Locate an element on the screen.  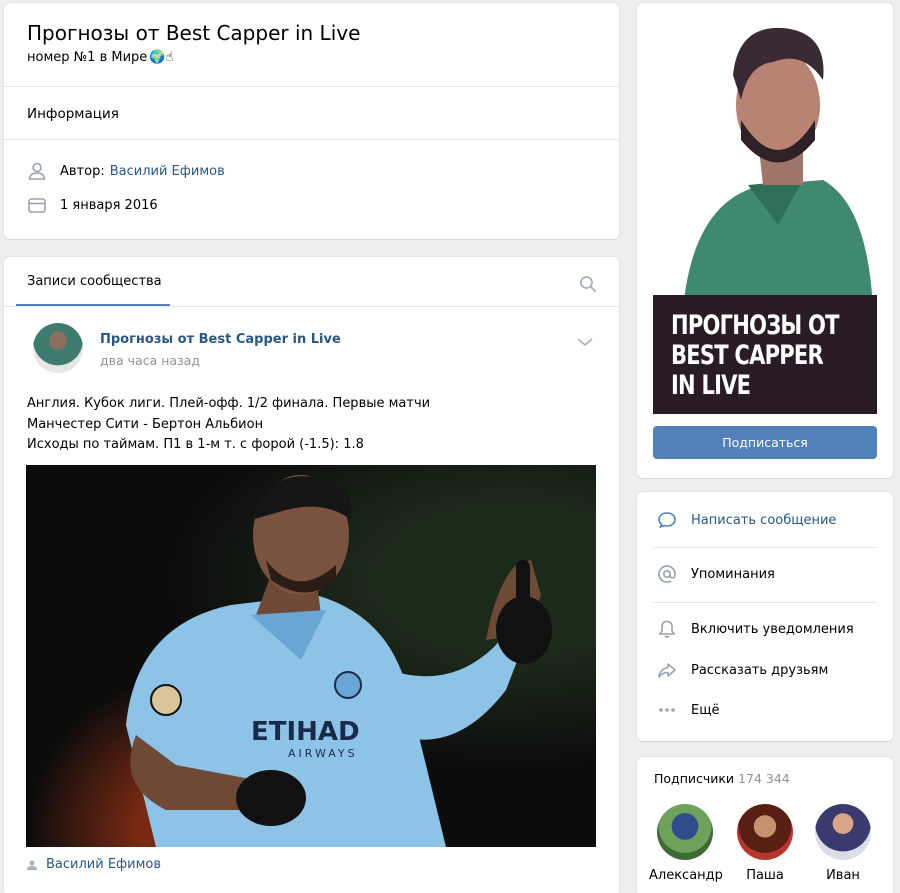
sponsor-text: ETIHAD is located at coordinates (305, 732).